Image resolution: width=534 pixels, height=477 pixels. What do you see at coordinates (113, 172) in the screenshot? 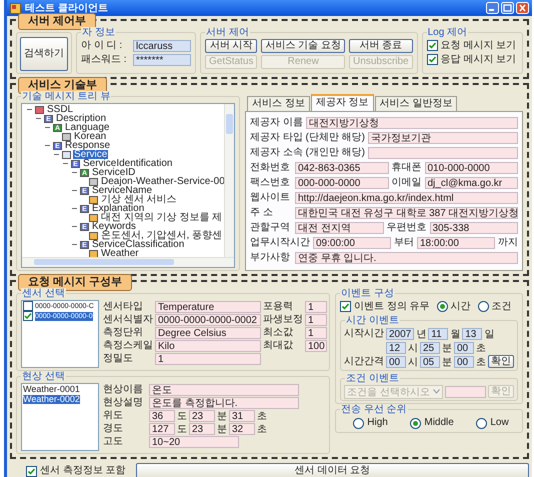
I see `tree-item: ServiceID` at bounding box center [113, 172].